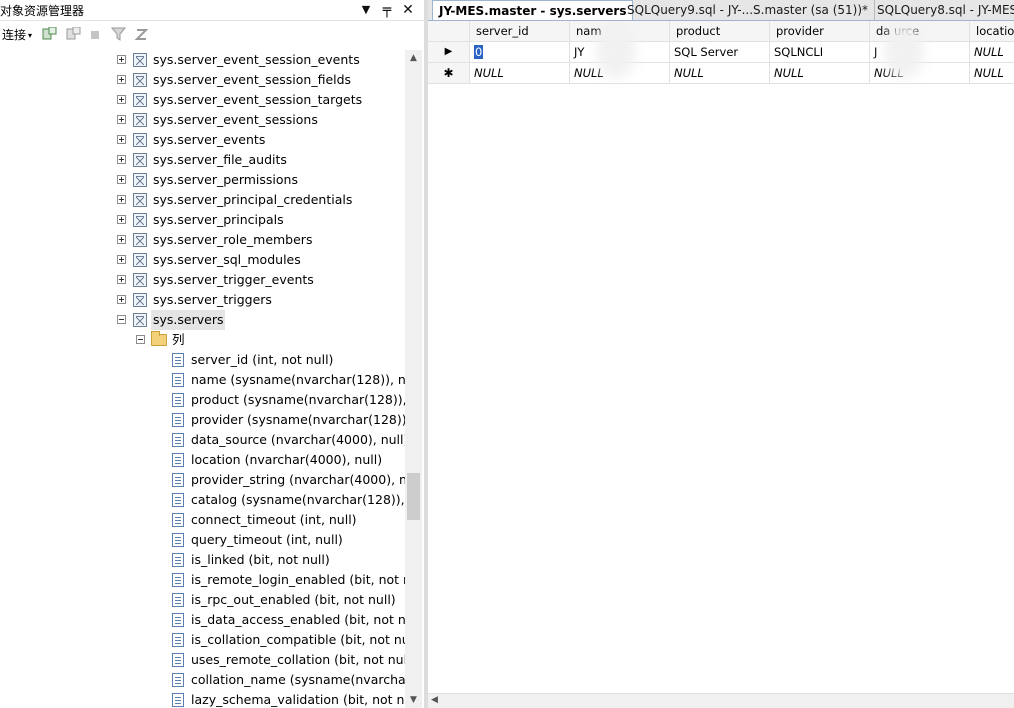 This screenshot has height=708, width=1014. Describe the element at coordinates (202, 140) in the screenshot. I see `tree-node-table: sys.server_events` at that location.